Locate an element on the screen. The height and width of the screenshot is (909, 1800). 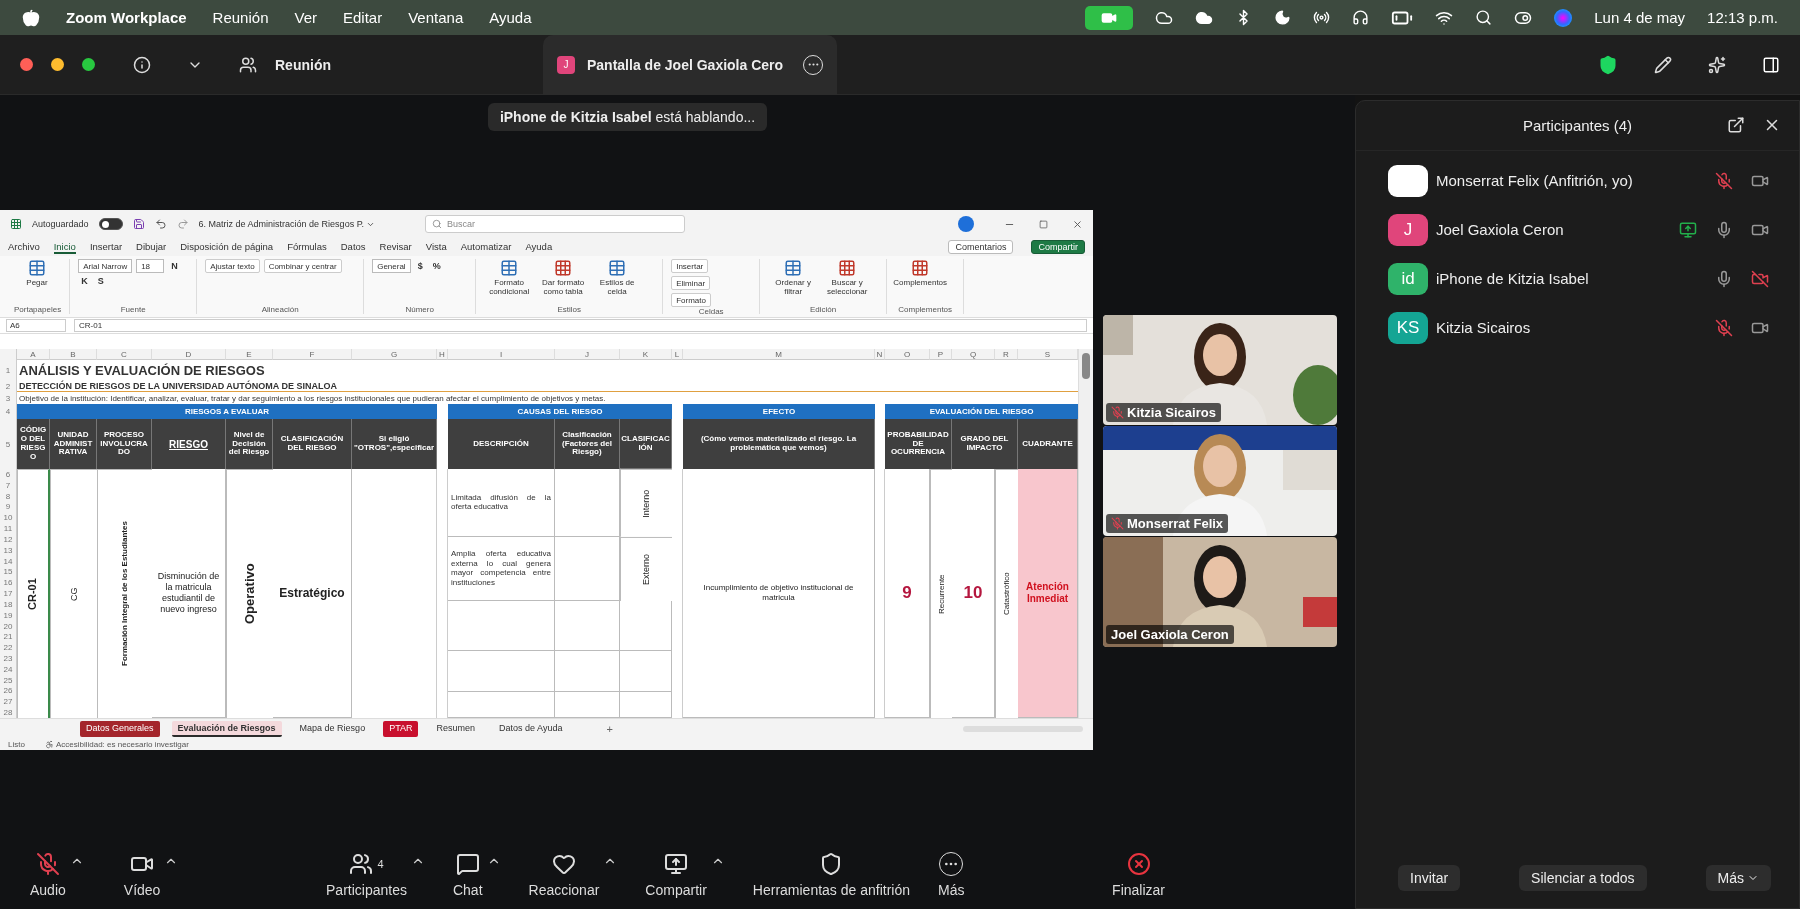
close-window-button is located at coordinates (26, 64).